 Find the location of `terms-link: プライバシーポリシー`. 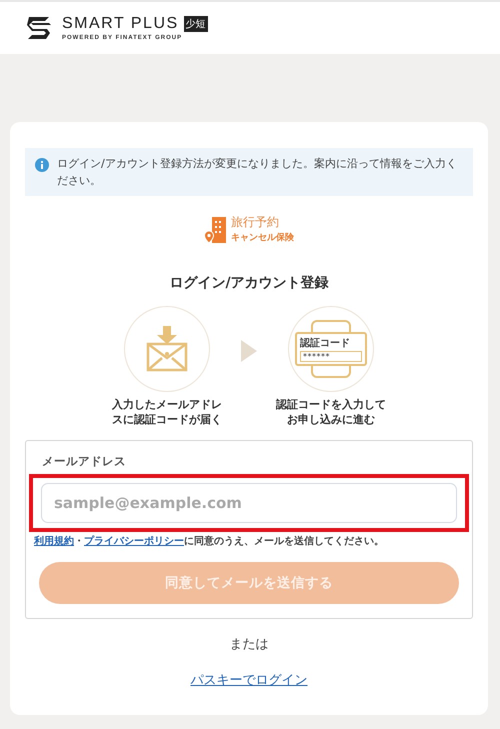

terms-link: プライバシーポリシー is located at coordinates (134, 541).